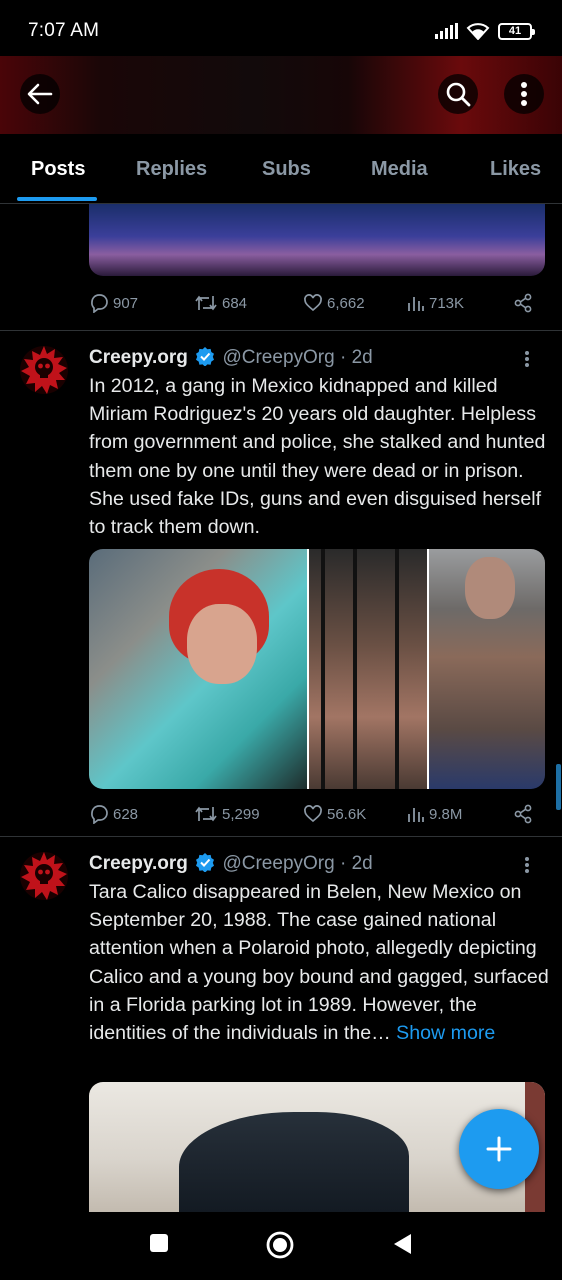 This screenshot has height=1280, width=562. I want to click on tweet-actions: 628 5,299 56.6K 9.8M, so click(313, 814).